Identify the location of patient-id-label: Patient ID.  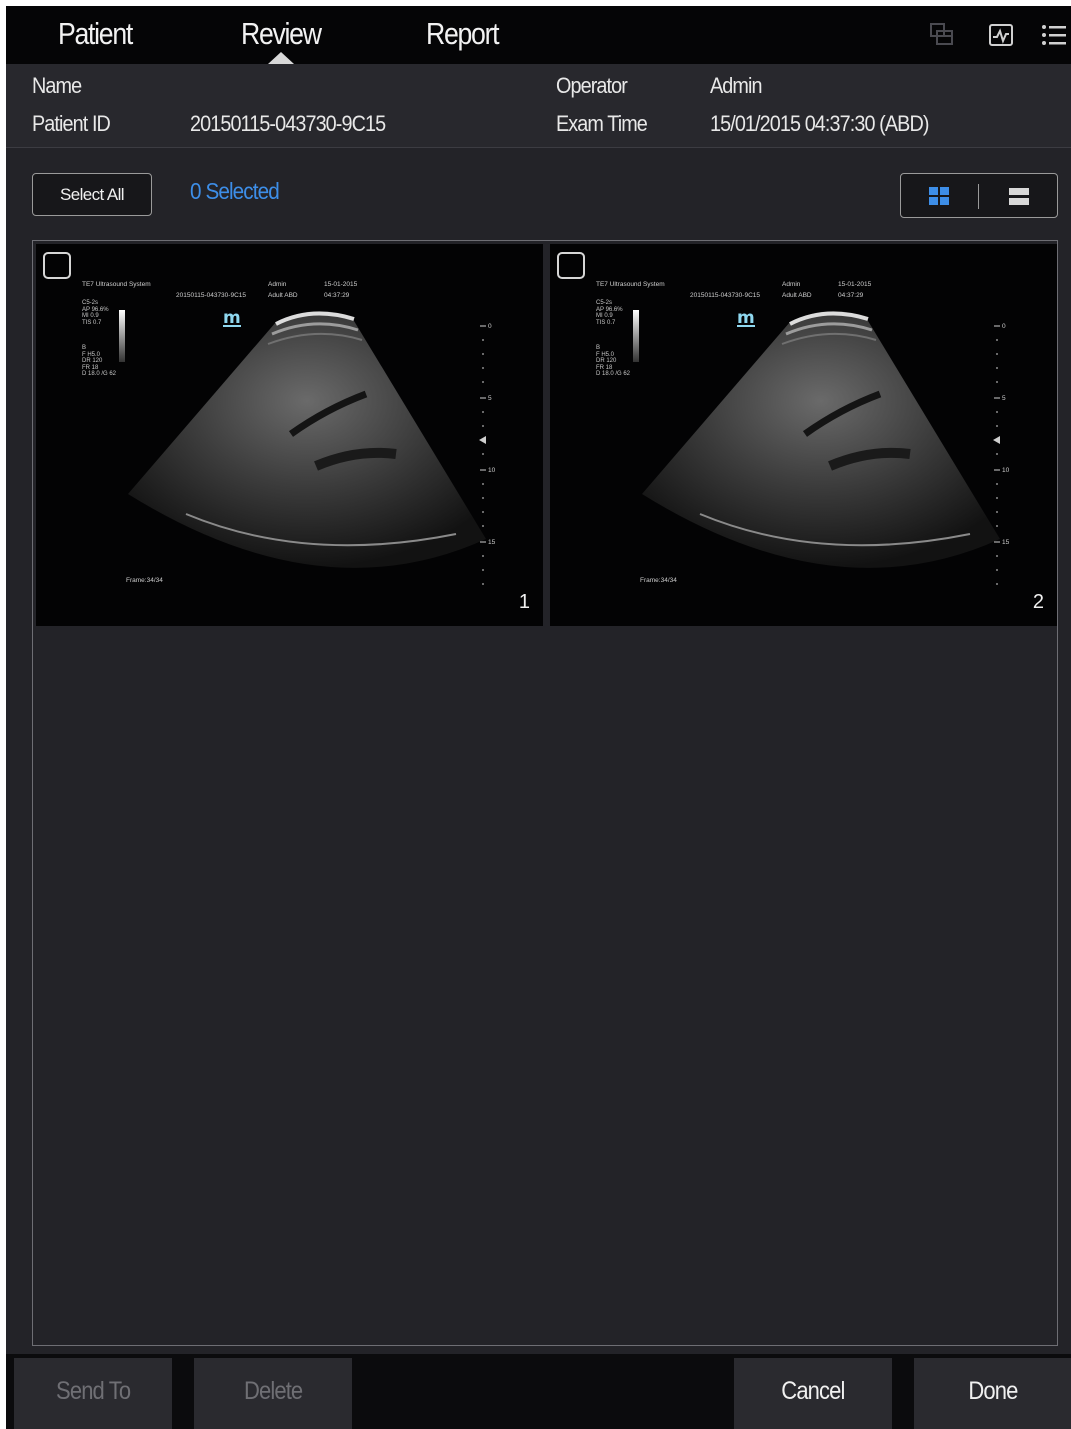
(71, 123).